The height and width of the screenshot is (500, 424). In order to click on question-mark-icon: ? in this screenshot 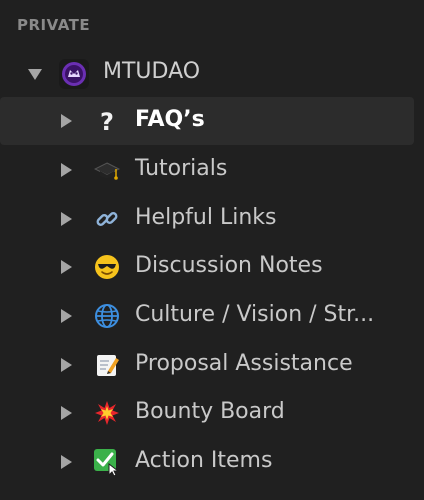, I will do `click(107, 121)`.